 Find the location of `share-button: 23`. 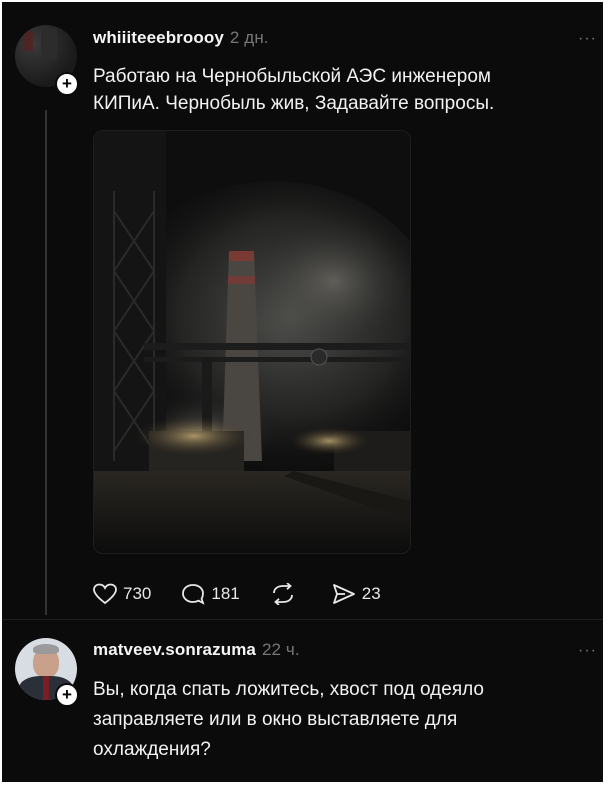

share-button: 23 is located at coordinates (356, 594).